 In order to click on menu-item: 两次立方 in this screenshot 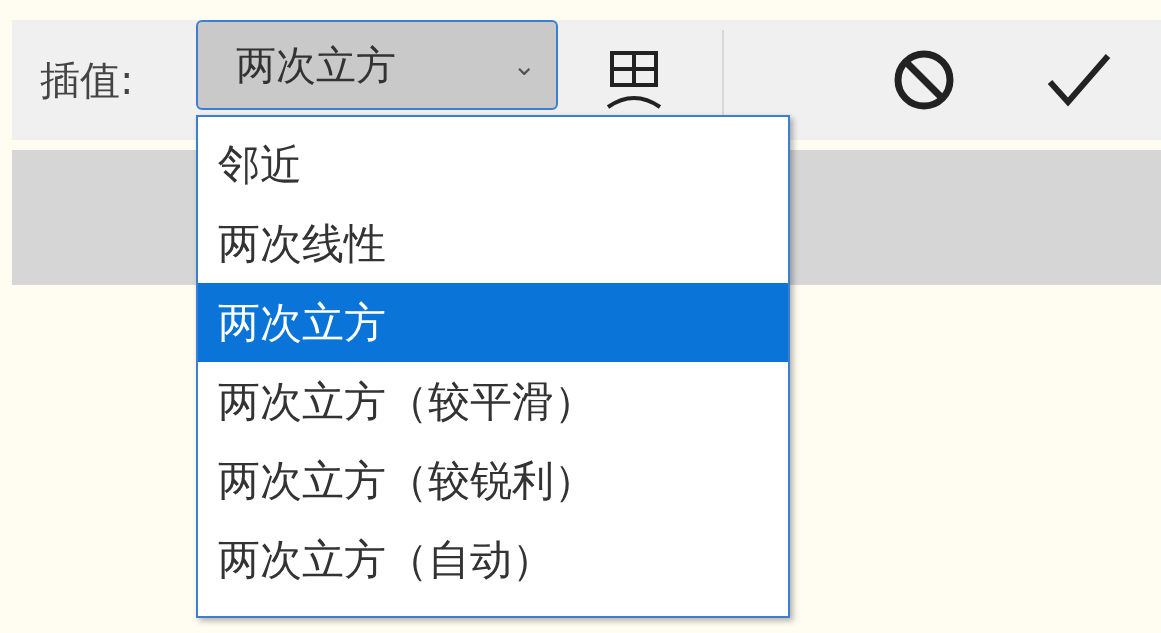, I will do `click(493, 322)`.